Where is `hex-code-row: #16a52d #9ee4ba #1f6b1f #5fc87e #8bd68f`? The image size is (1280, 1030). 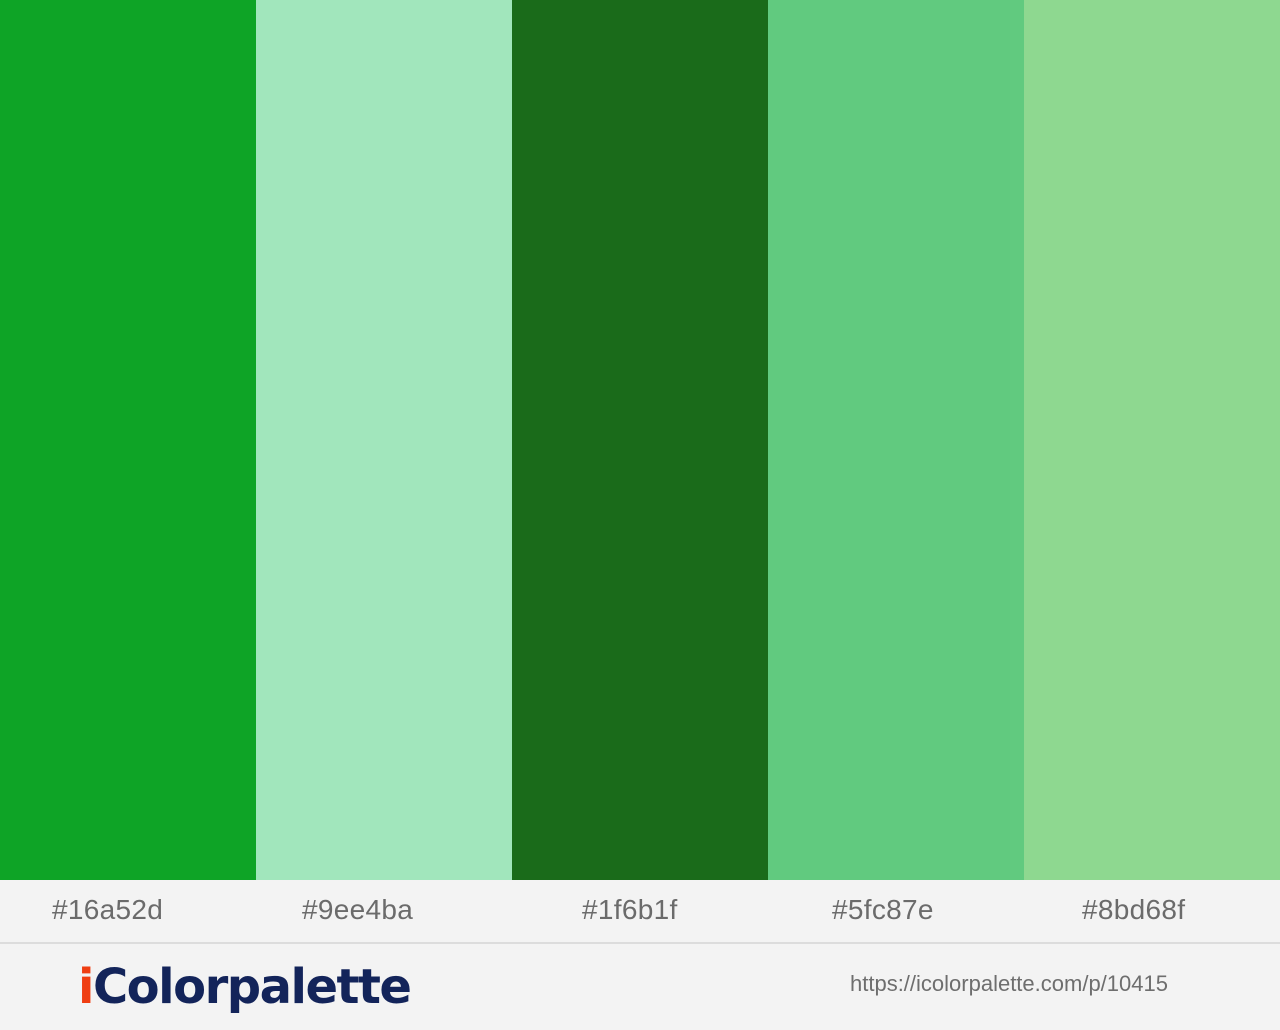
hex-code-row: #16a52d #9ee4ba #1f6b1f #5fc87e #8bd68f is located at coordinates (640, 912).